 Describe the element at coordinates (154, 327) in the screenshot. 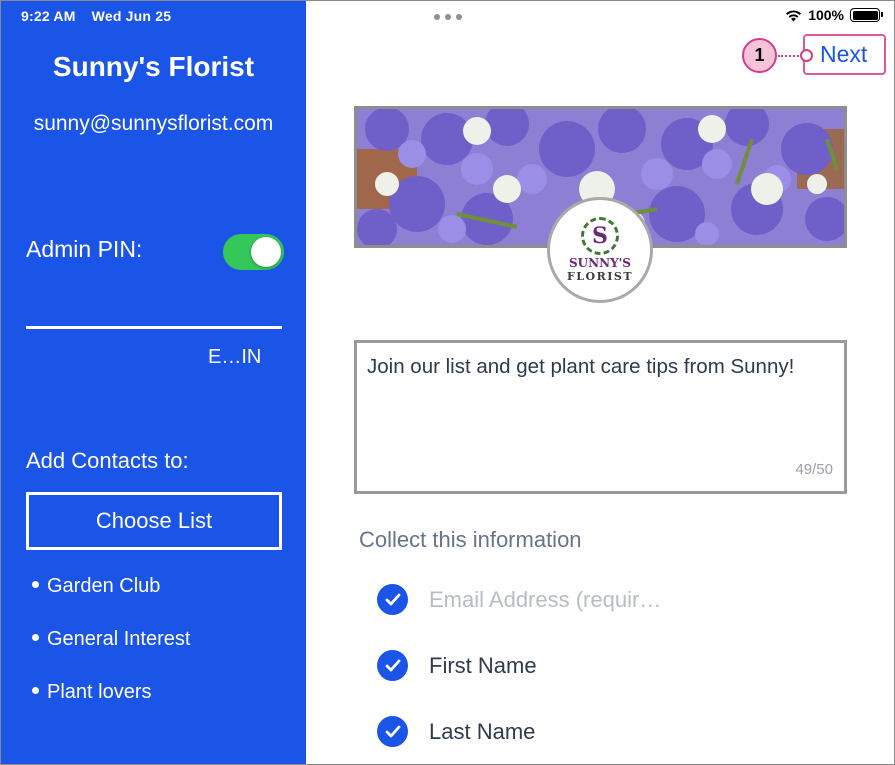

I see `pin-input-underline` at that location.